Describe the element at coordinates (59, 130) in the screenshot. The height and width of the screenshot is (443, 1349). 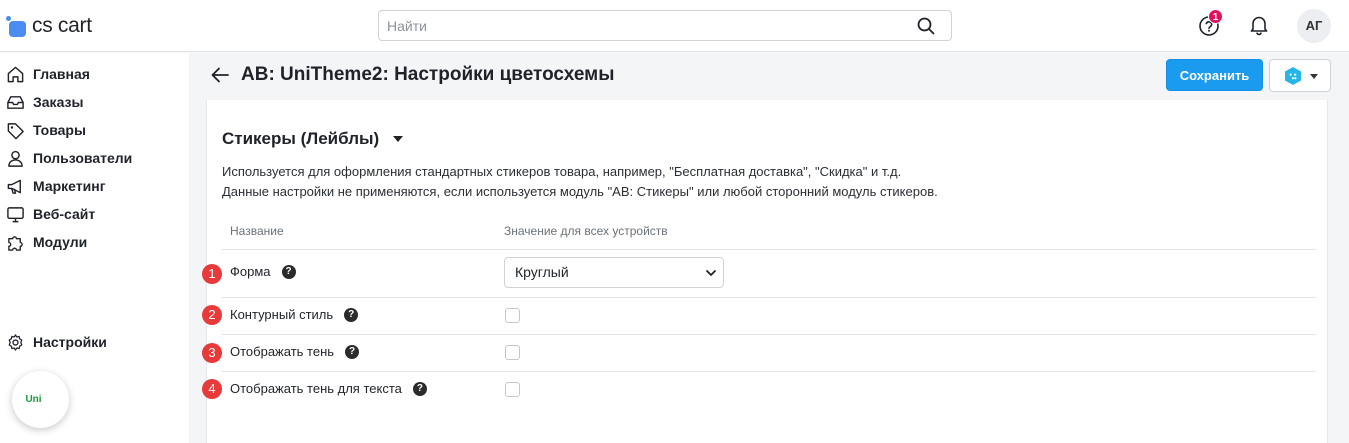
I see `sidebar-item-label: Товары` at that location.